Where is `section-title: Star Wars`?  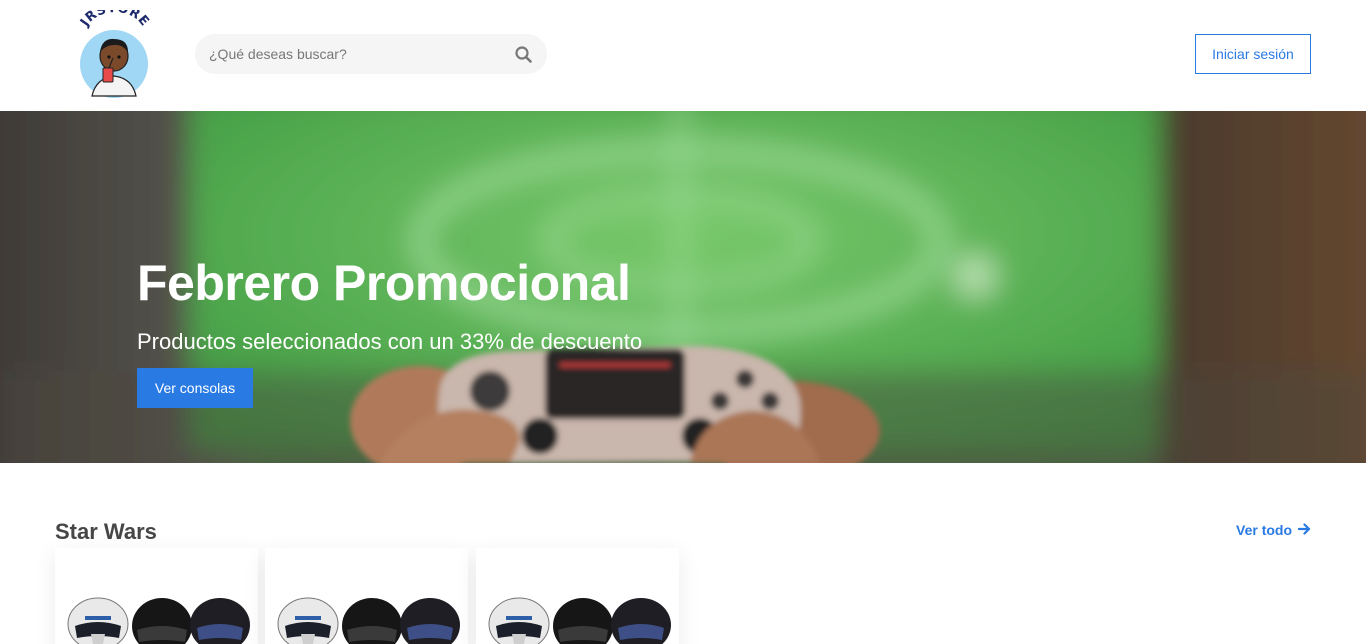 section-title: Star Wars is located at coordinates (106, 531).